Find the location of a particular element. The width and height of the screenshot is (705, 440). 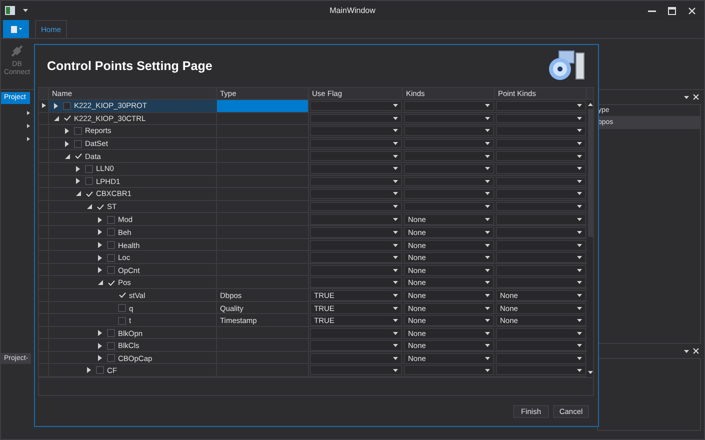

maximize-icon is located at coordinates (672, 10).